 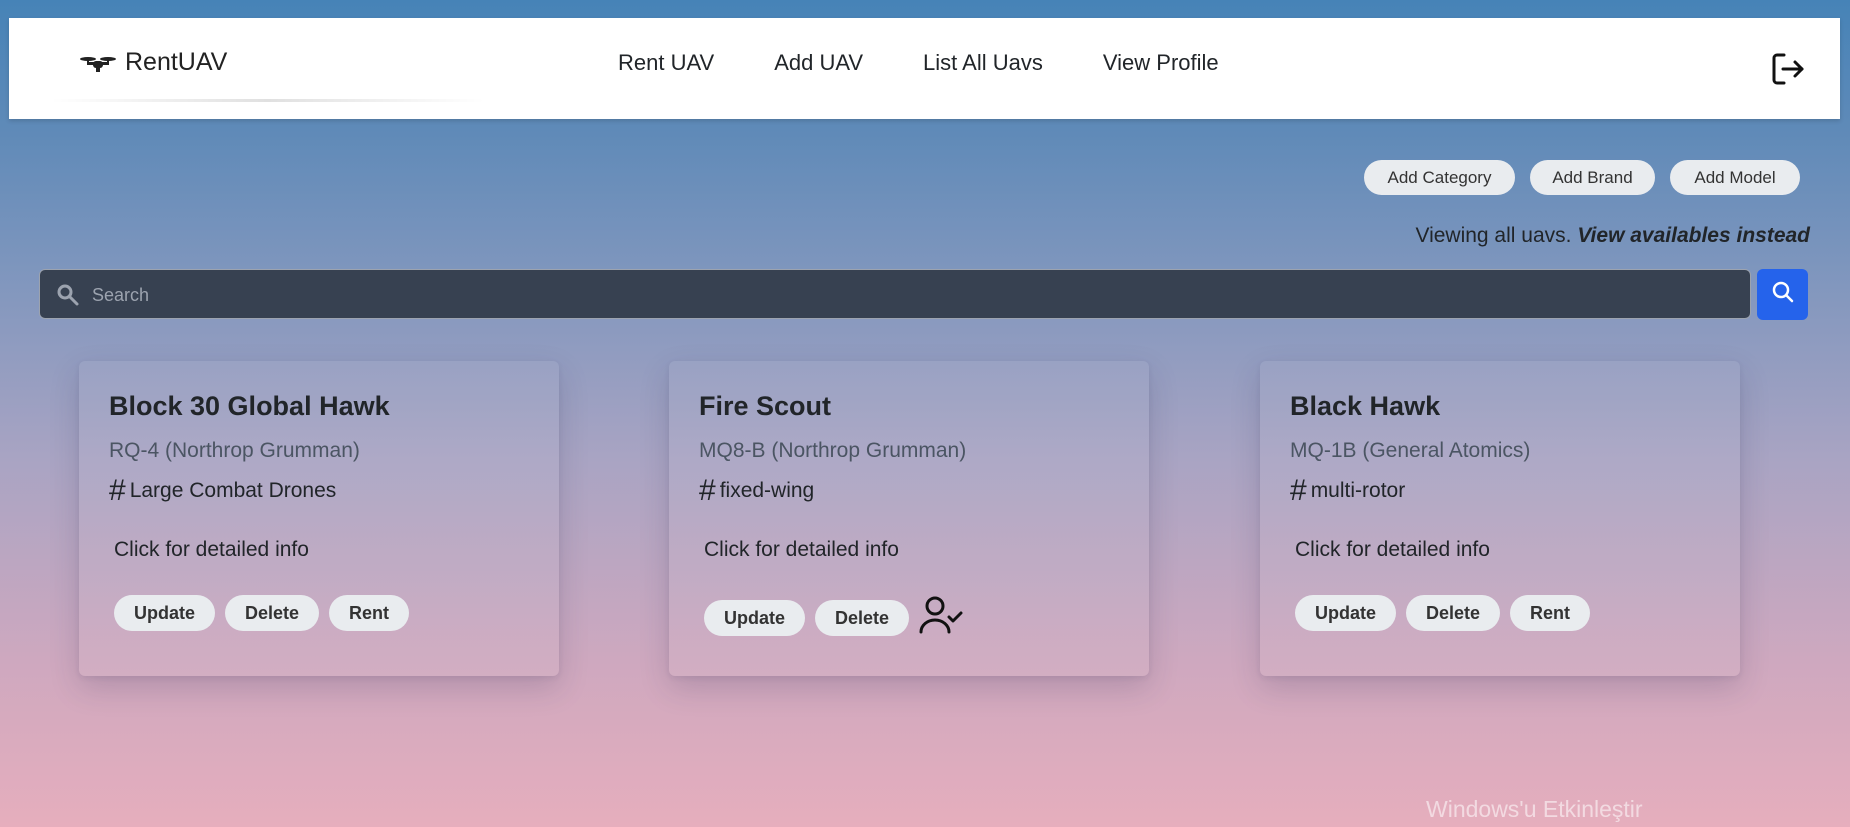 I want to click on card-actions: Update Delete, so click(x=833, y=617).